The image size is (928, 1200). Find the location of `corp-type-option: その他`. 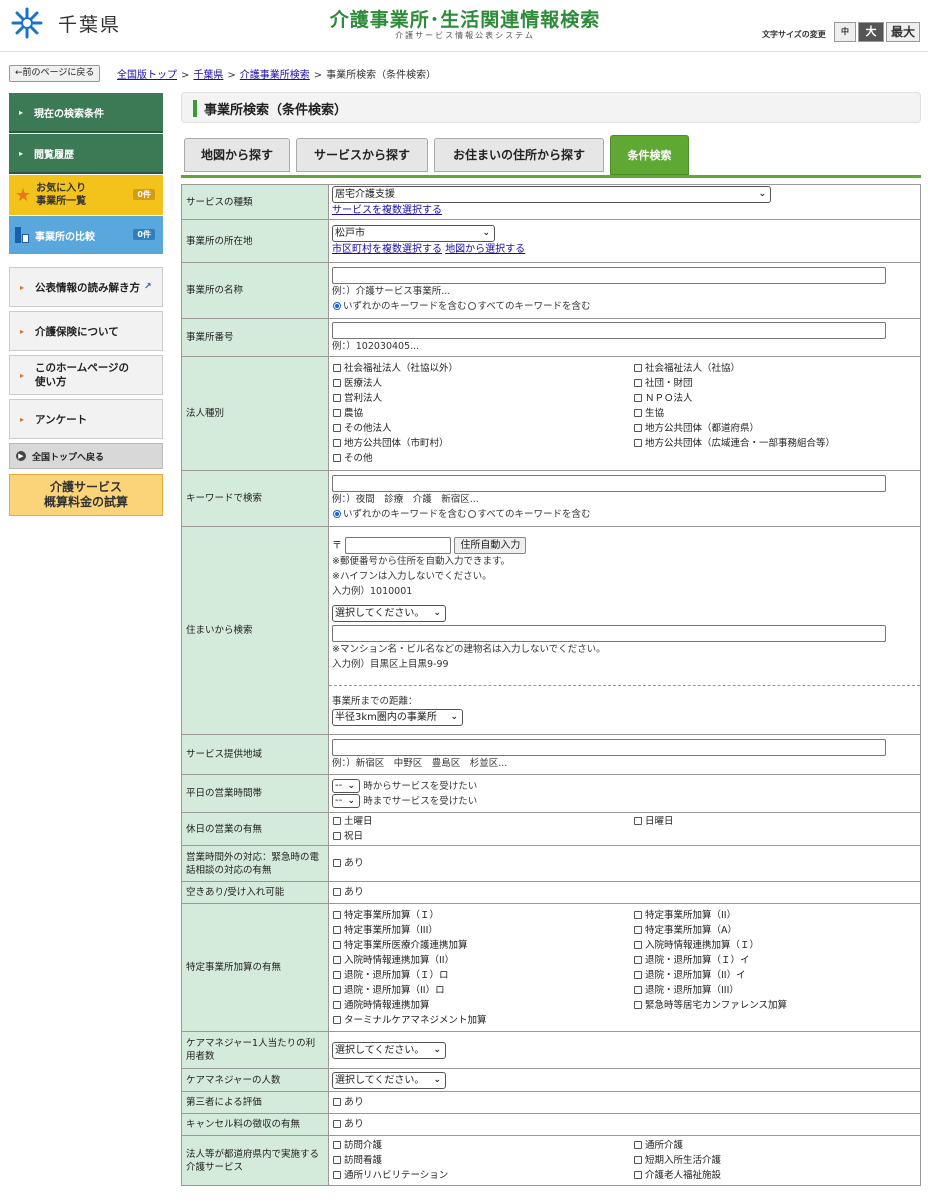

corp-type-option: その他 is located at coordinates (482, 458).